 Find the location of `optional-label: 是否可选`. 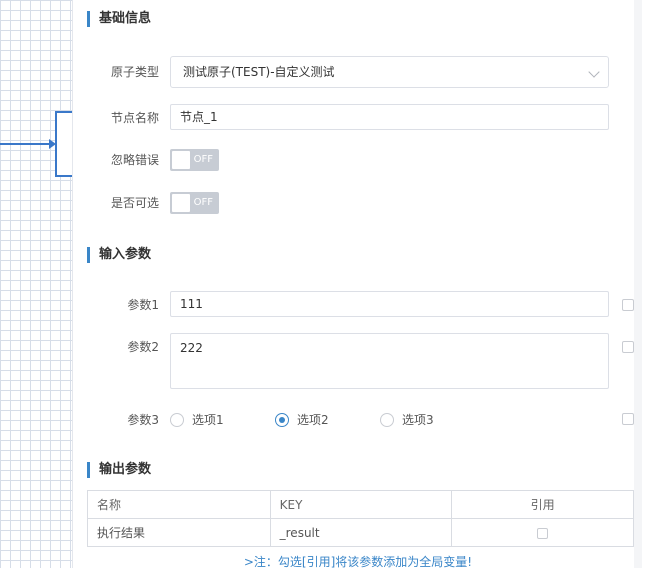

optional-label: 是否可选 is located at coordinates (134, 203).